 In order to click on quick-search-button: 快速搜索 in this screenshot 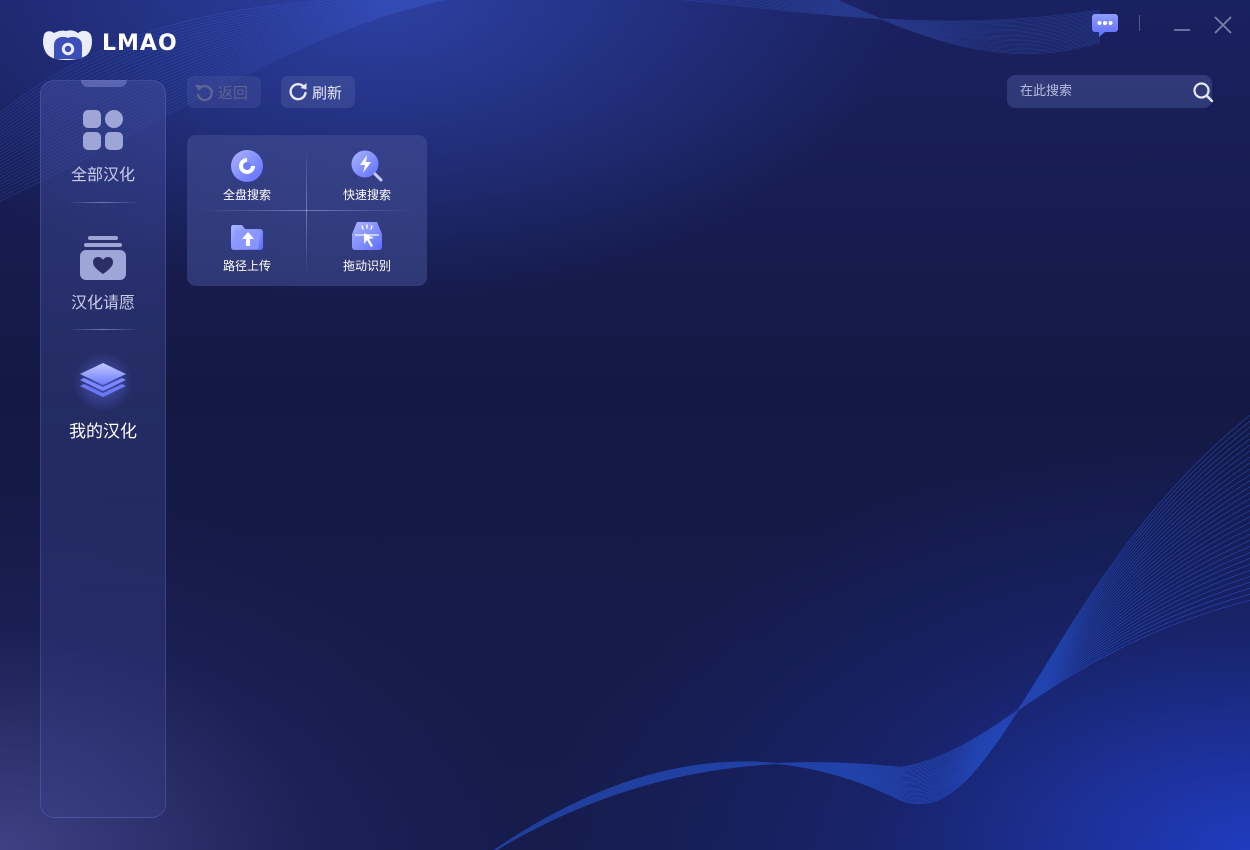, I will do `click(367, 172)`.